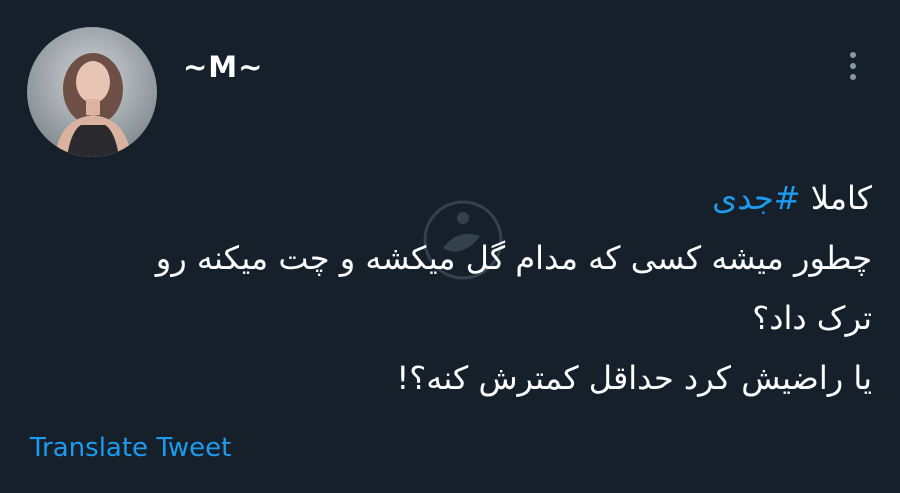  Describe the element at coordinates (756, 198) in the screenshot. I see `hashtag-link: #جدی` at that location.